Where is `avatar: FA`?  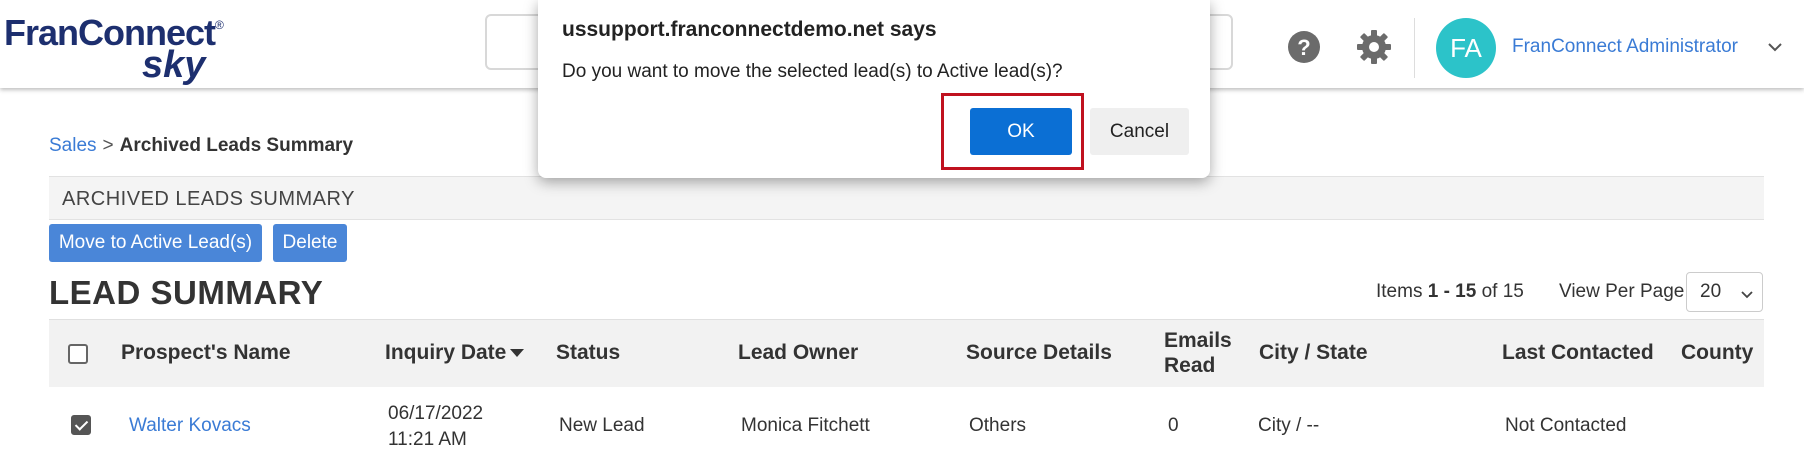 avatar: FA is located at coordinates (1466, 48).